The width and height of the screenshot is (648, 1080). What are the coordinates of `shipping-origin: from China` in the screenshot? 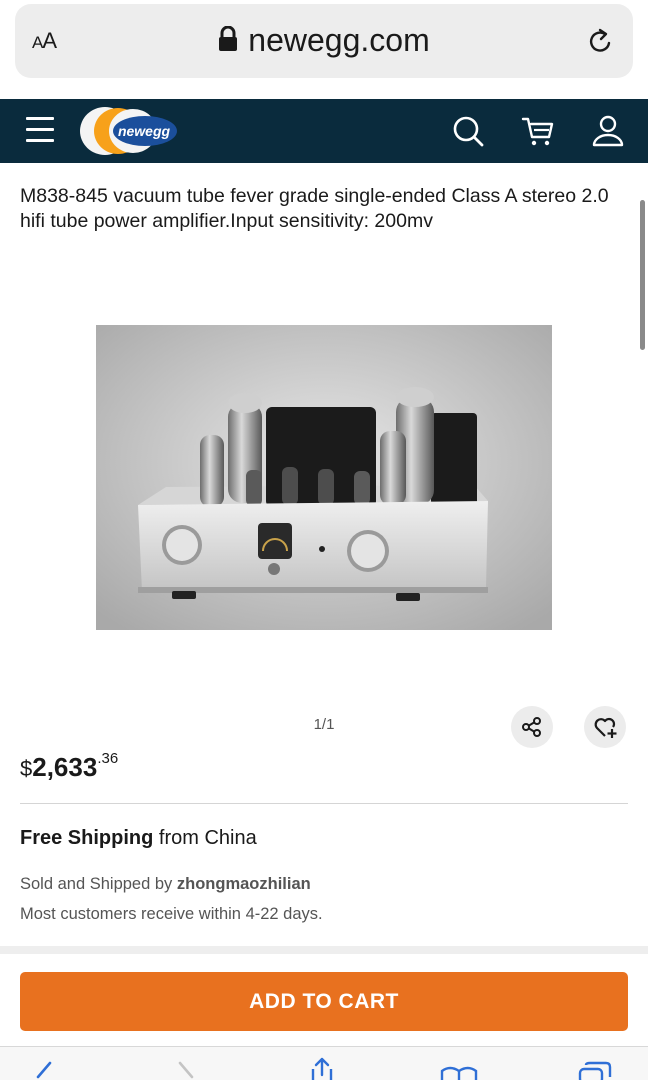 It's located at (205, 838).